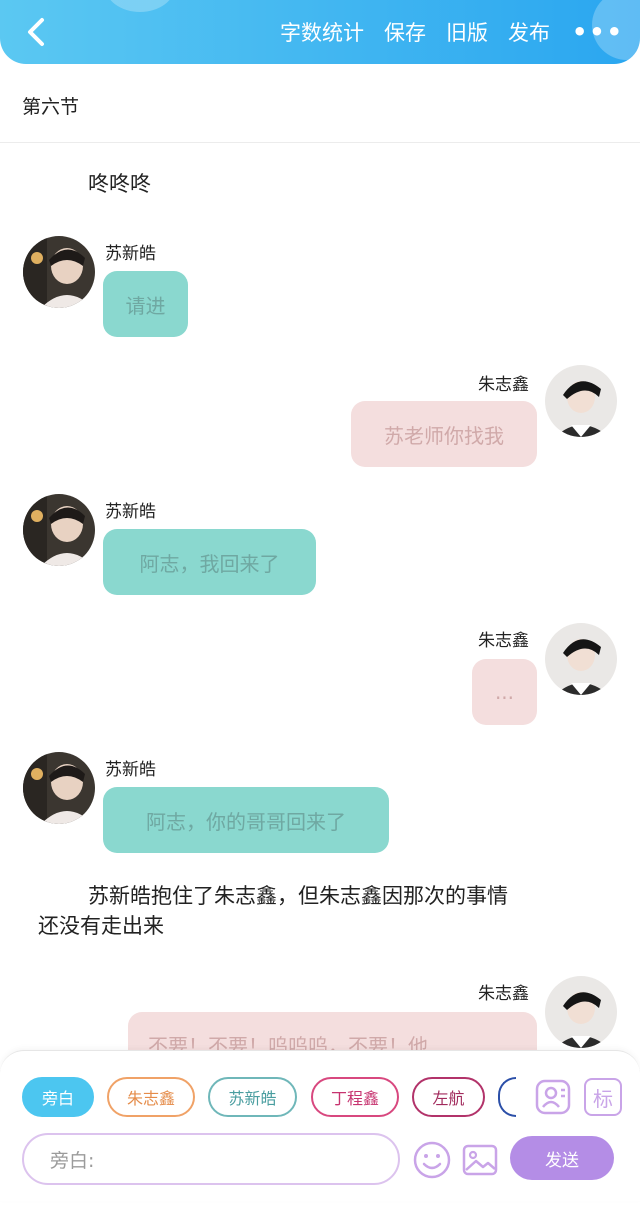 The height and width of the screenshot is (1228, 640). I want to click on top-bar: 字数统计 保存 旧版 发布 •••, so click(320, 32).